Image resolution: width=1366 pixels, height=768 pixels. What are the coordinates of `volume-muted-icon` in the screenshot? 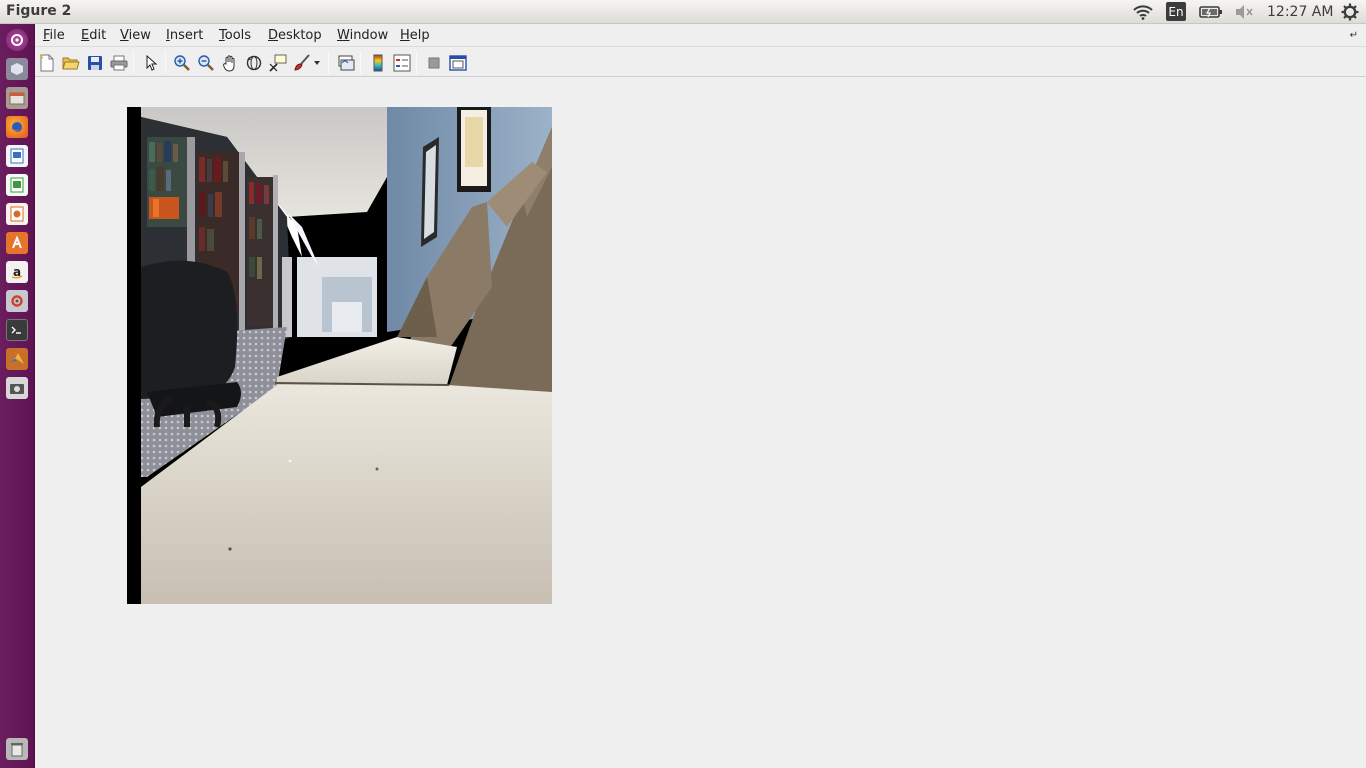 It's located at (1244, 12).